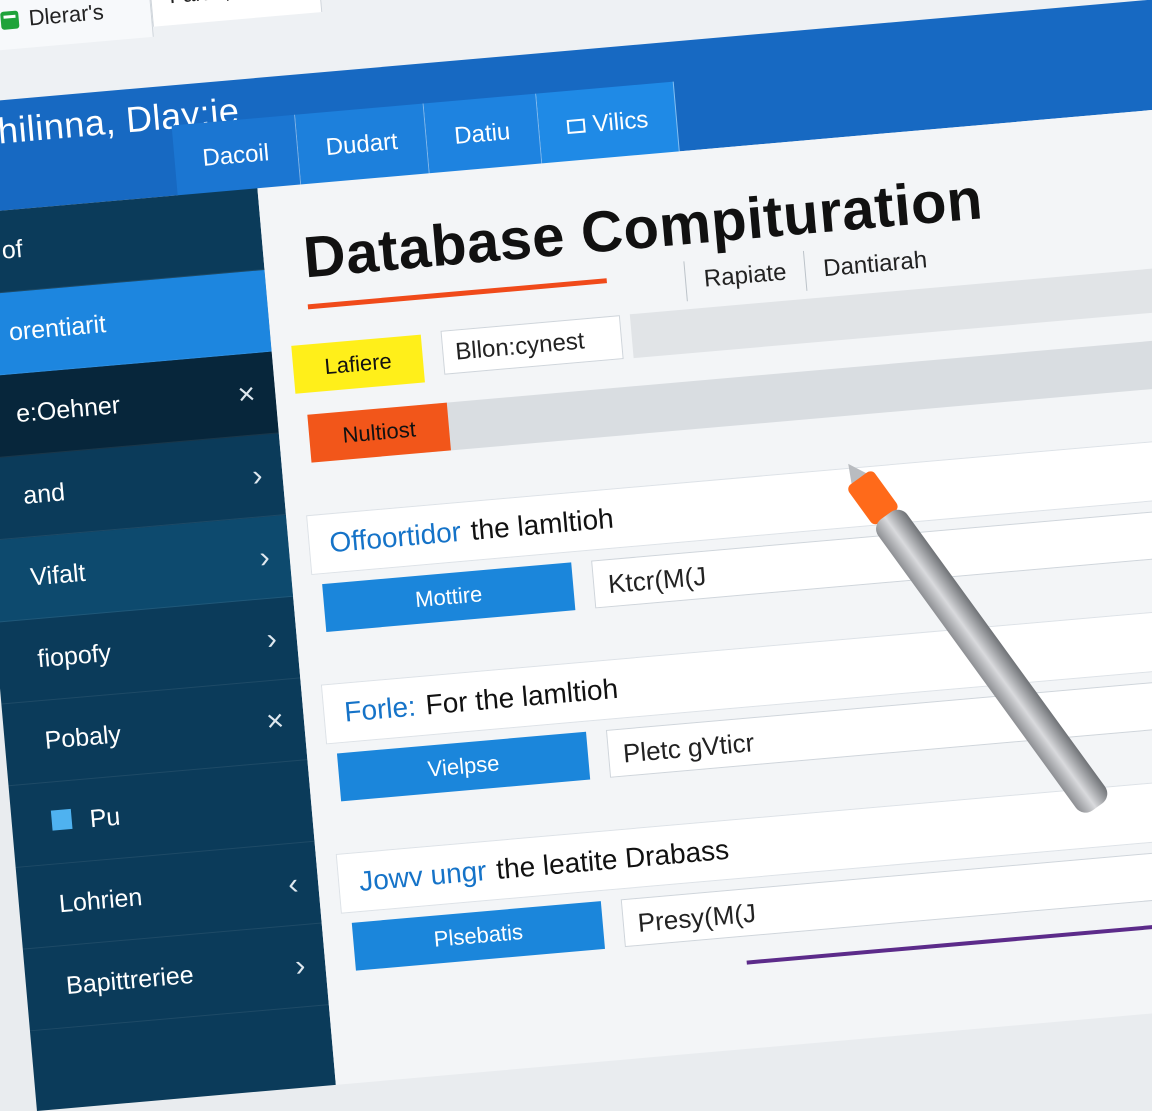 The image size is (1152, 1111). I want to click on toolbar-button-dantiarah: Dantiarah, so click(875, 264).